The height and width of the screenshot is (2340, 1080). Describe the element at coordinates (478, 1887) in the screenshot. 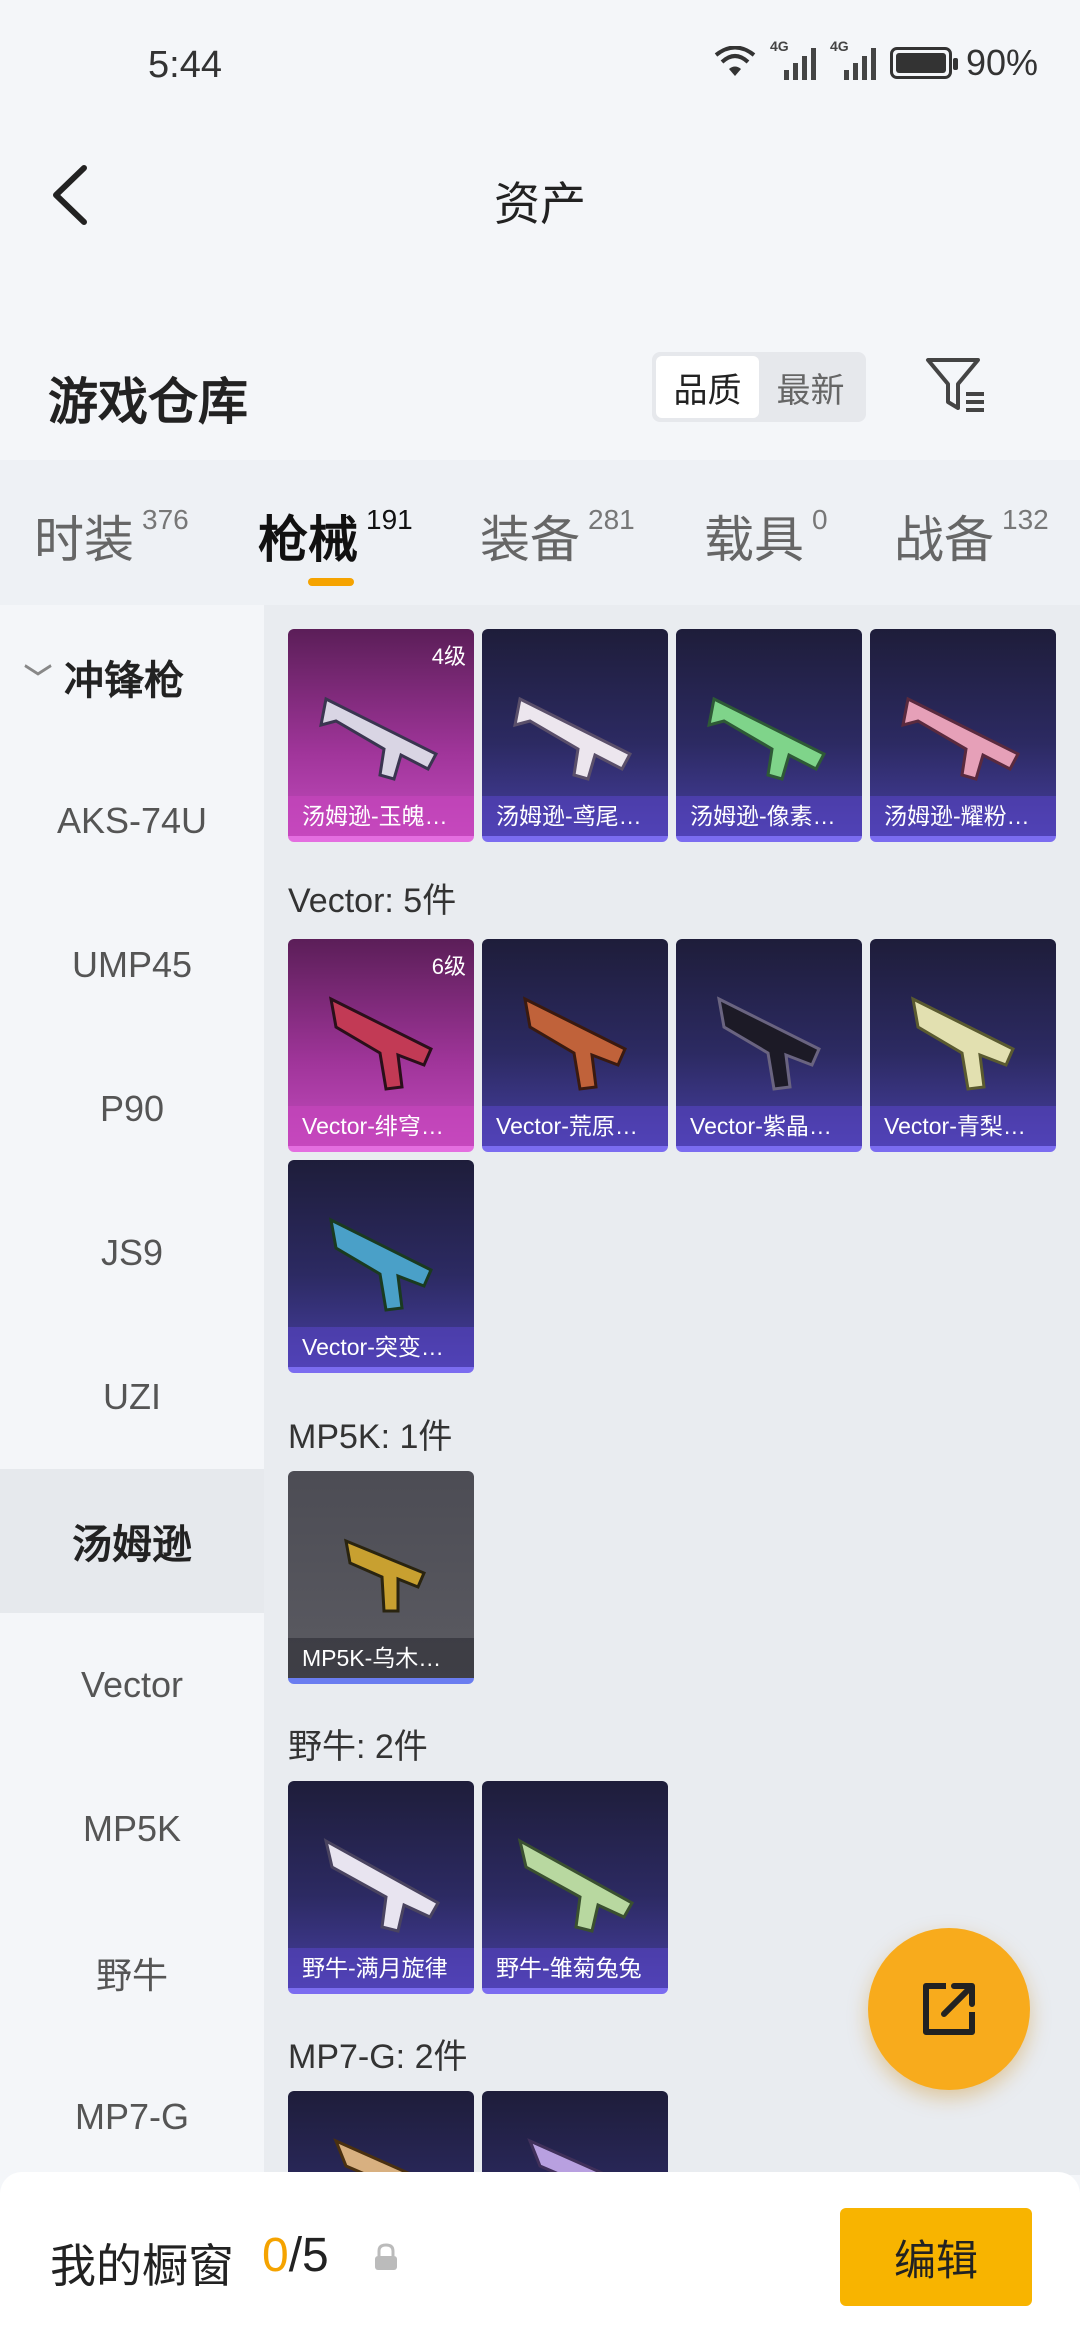

I see `bison-row: 野牛-满月旋律 野牛-雏菊兔兔` at that location.